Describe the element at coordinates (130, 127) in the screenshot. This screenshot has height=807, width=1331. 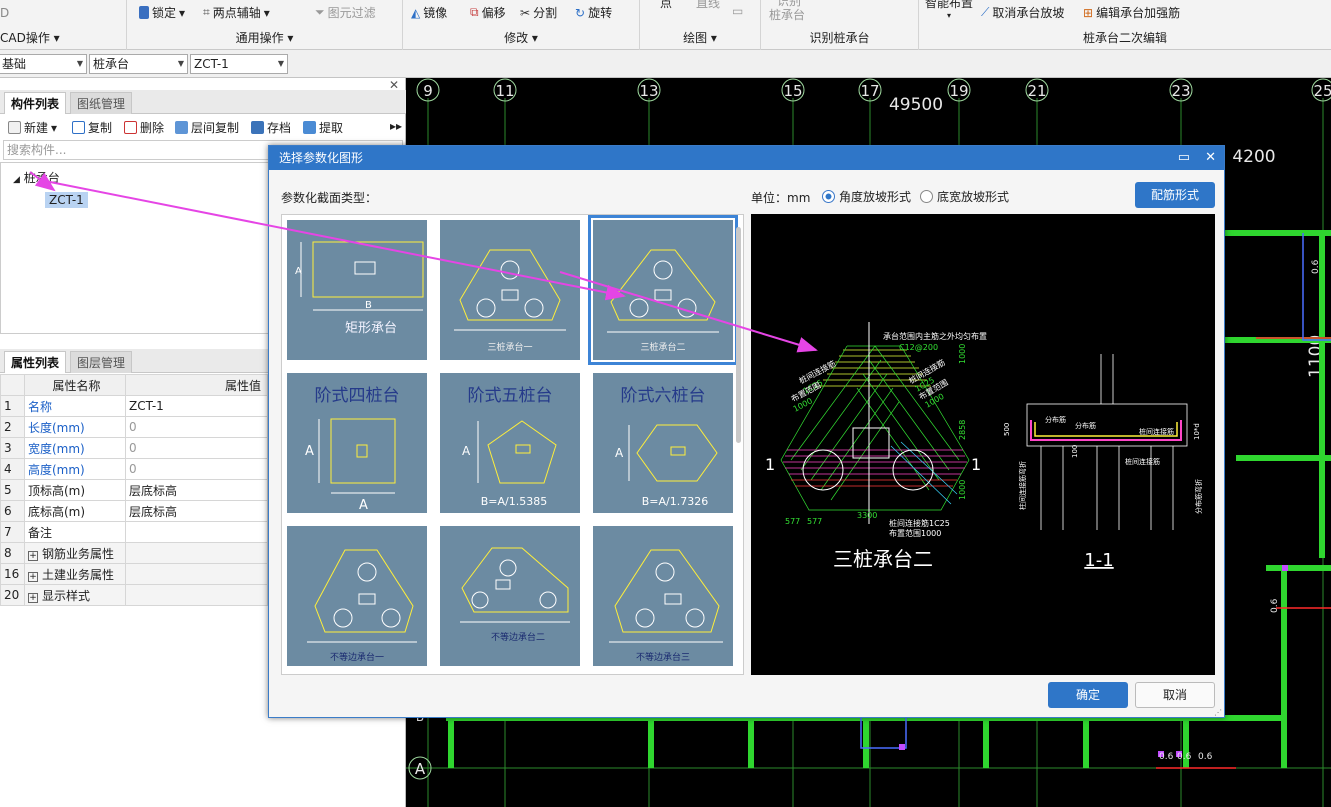
I see `delete-icon` at that location.